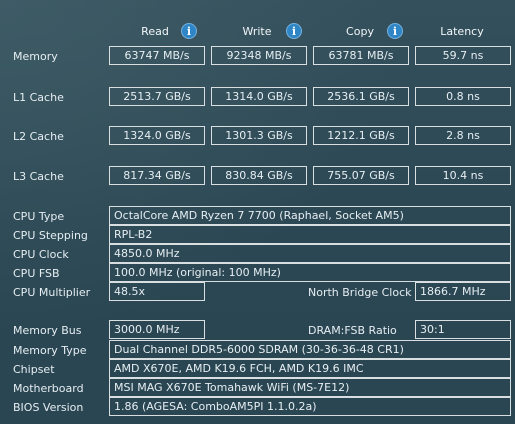  Describe the element at coordinates (41, 254) in the screenshot. I see `cpu-clock-label: CPU Clock` at that location.